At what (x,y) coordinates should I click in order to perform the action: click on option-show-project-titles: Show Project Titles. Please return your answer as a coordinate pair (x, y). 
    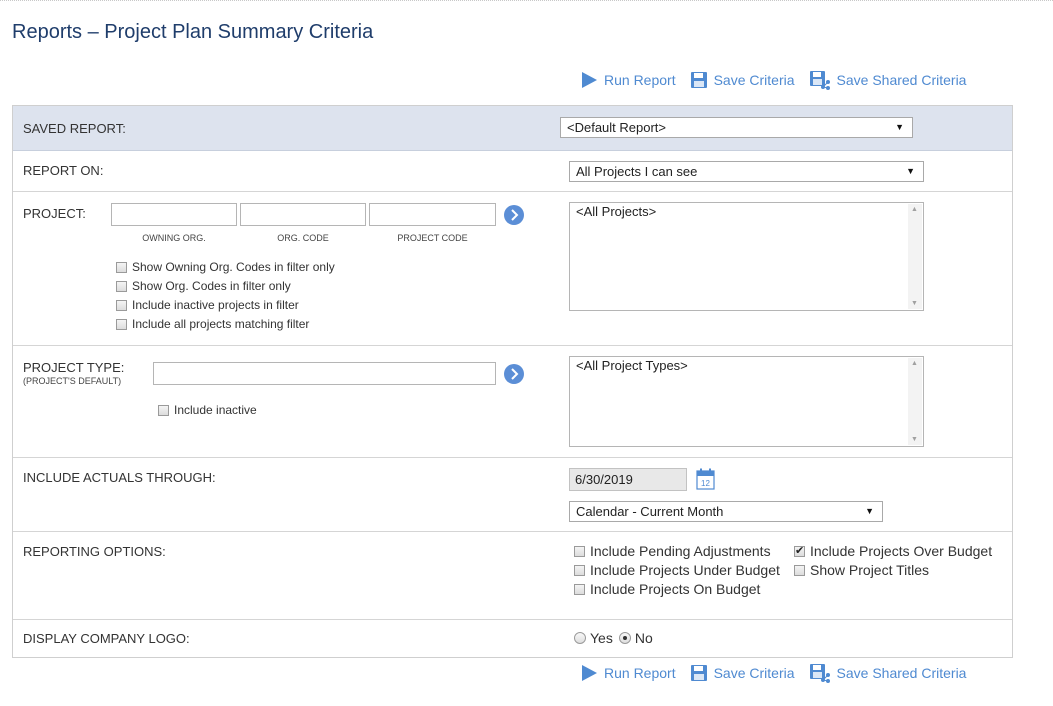
    Looking at the image, I should click on (861, 570).